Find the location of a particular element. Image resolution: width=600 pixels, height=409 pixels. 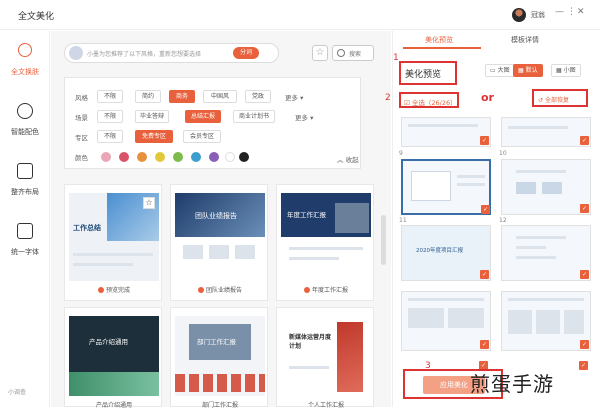

sidebar-item-palette: 智能配色 is located at coordinates (25, 127).